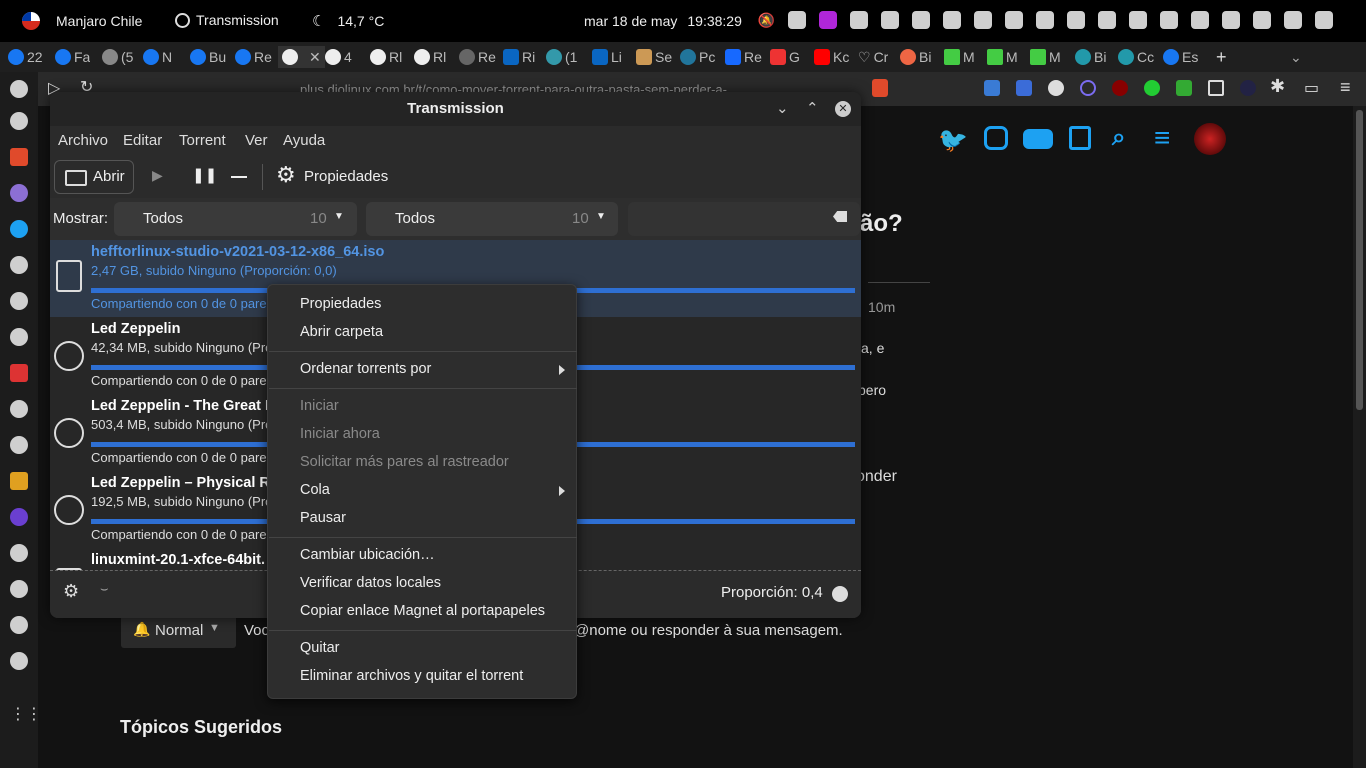  Describe the element at coordinates (320, 648) in the screenshot. I see `menu-item-remove: Quitar` at that location.